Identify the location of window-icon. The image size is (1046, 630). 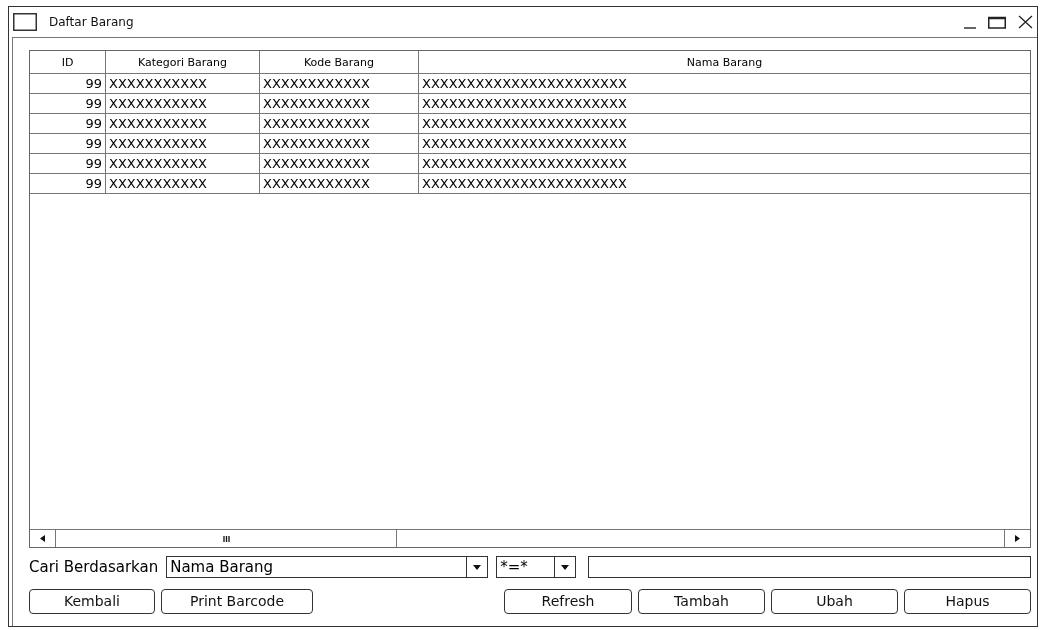
(25, 22).